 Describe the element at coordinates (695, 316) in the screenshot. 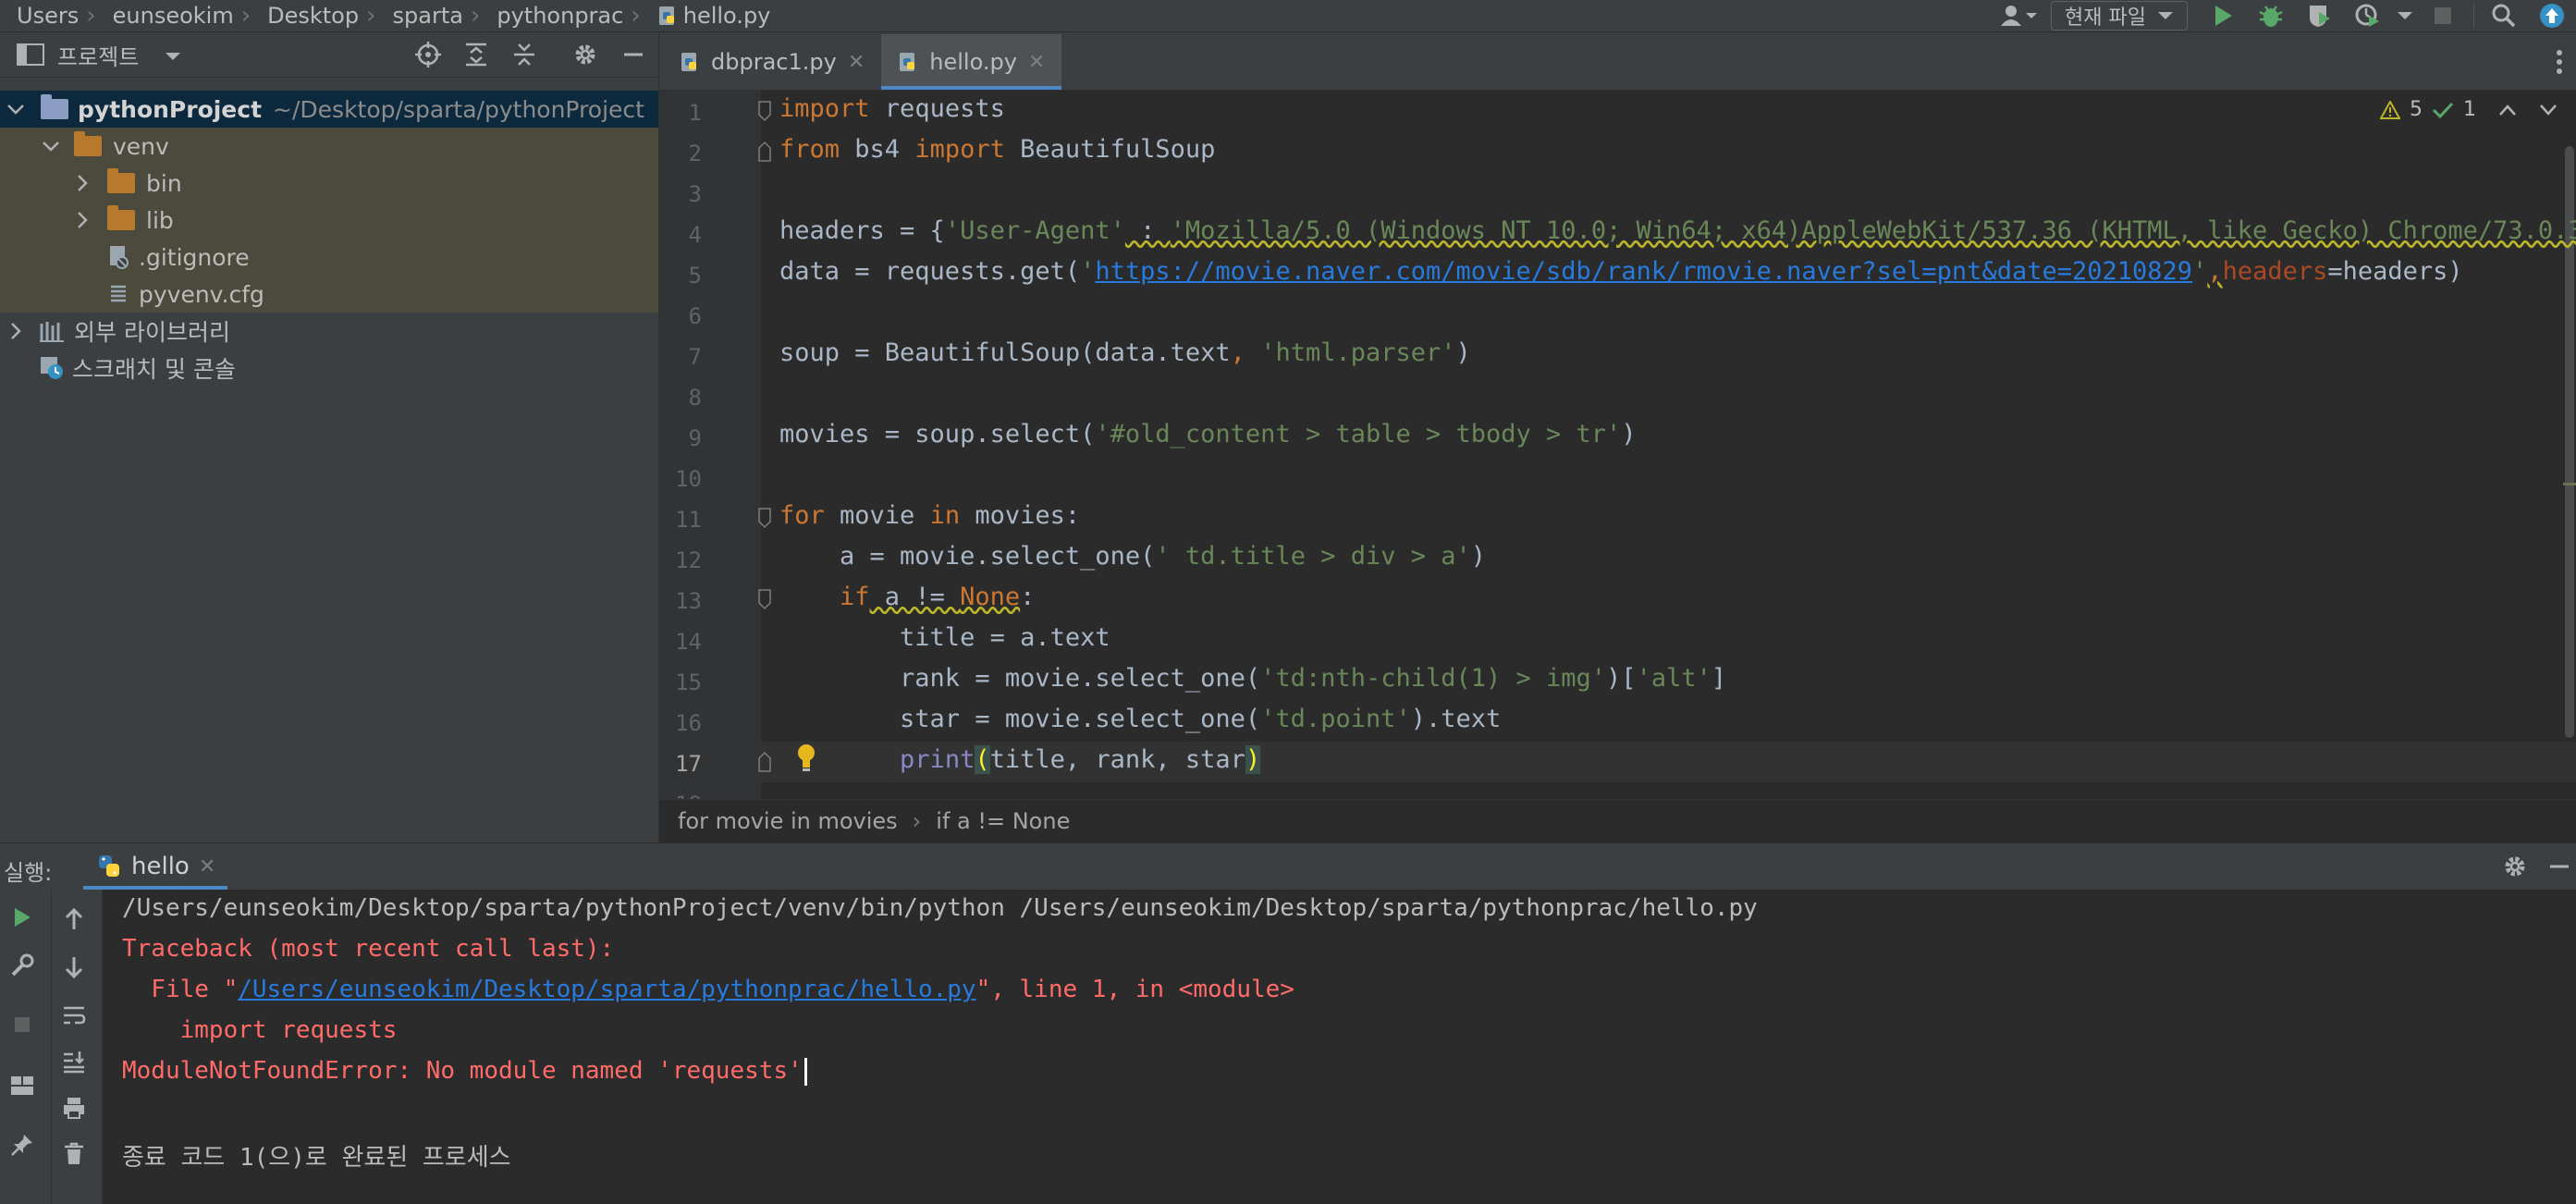

I see `line-number: 6` at that location.